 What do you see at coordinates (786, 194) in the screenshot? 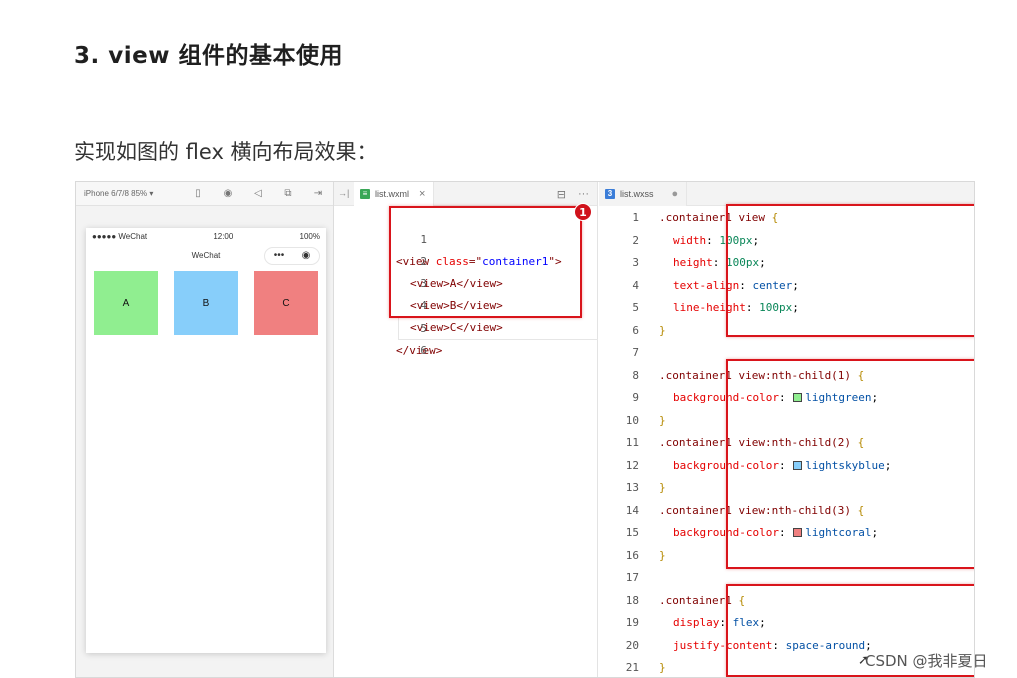
I see `wxss-tabbar: 3 list.wxss ●` at bounding box center [786, 194].